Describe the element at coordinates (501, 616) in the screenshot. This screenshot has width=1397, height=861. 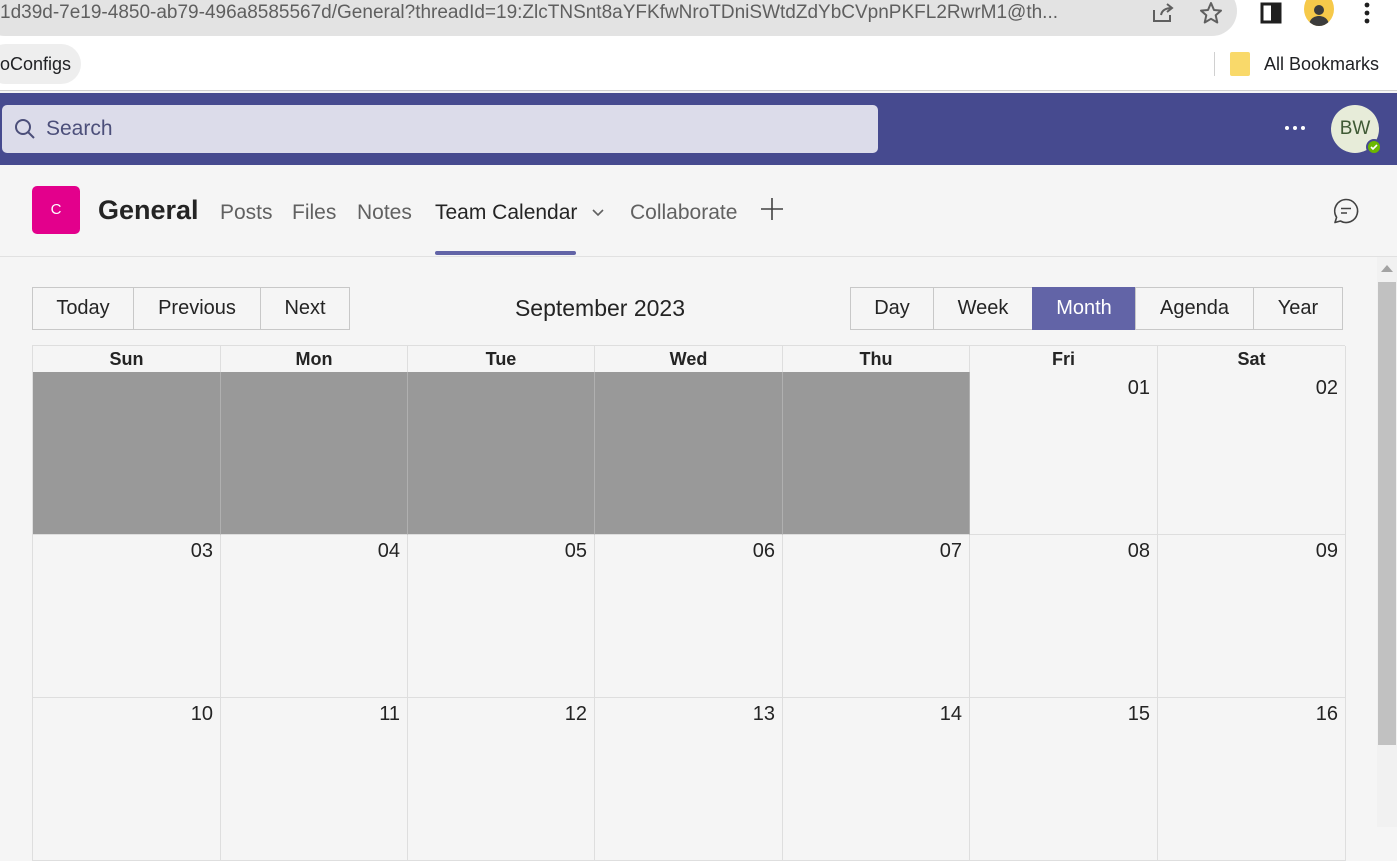
I see `day-cell: 05` at that location.